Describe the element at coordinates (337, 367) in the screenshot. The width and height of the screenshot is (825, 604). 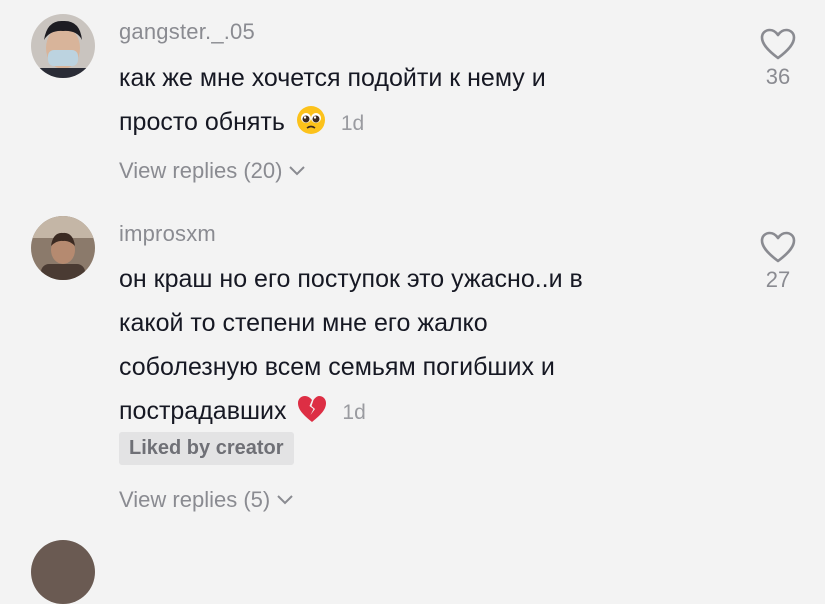
I see `comment-text-line: соболезную всем семьям погибших и` at that location.